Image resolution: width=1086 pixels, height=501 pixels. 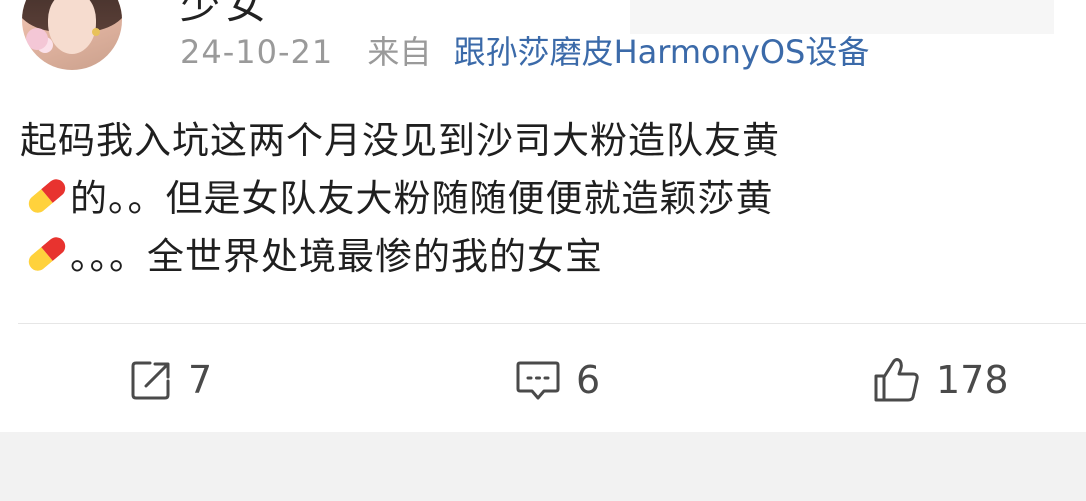 I want to click on avatar, so click(x=72, y=35).